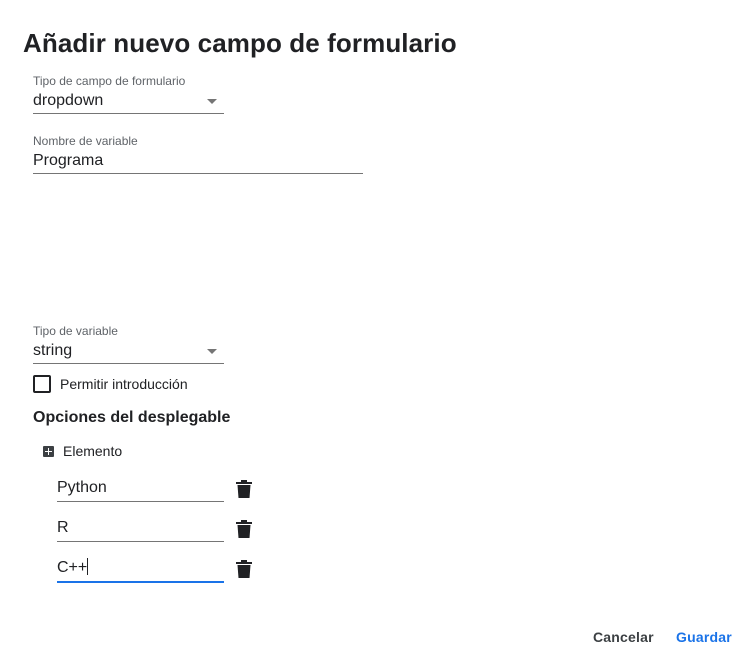 Image resolution: width=742 pixels, height=661 pixels. What do you see at coordinates (198, 154) in the screenshot?
I see `variable-name-field: Nombre de variable Programa` at bounding box center [198, 154].